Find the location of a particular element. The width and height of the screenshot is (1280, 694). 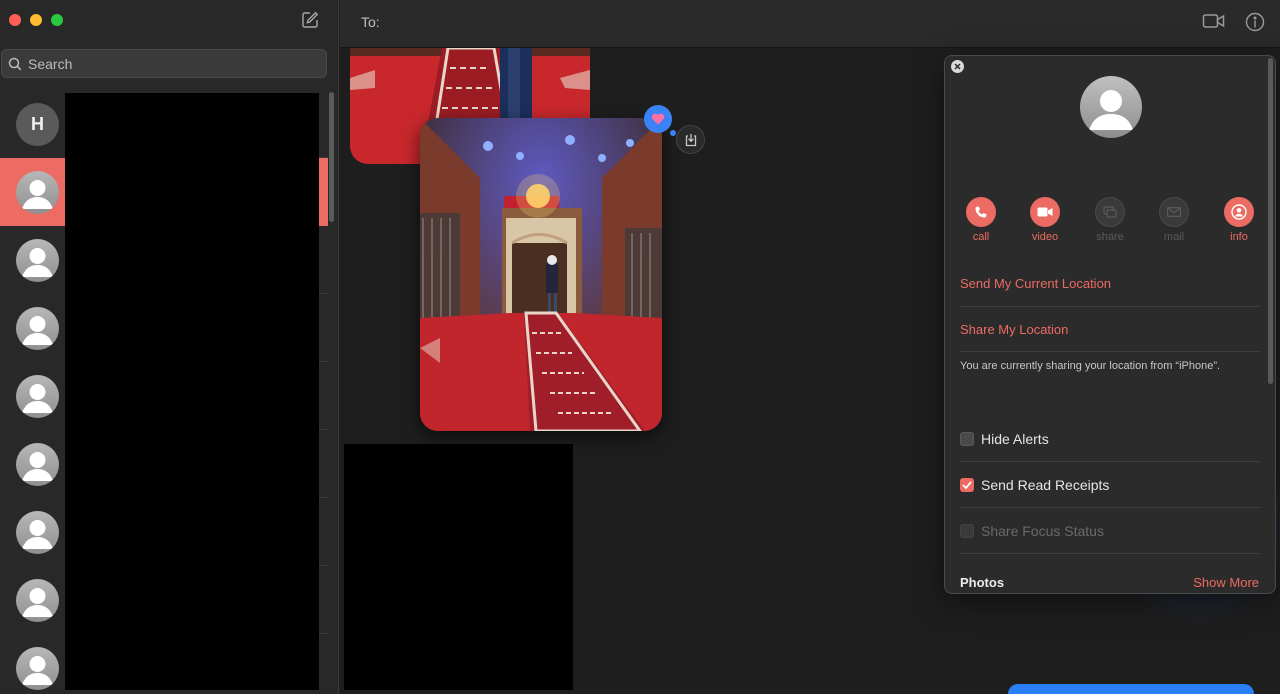

photo-message is located at coordinates (541, 274).